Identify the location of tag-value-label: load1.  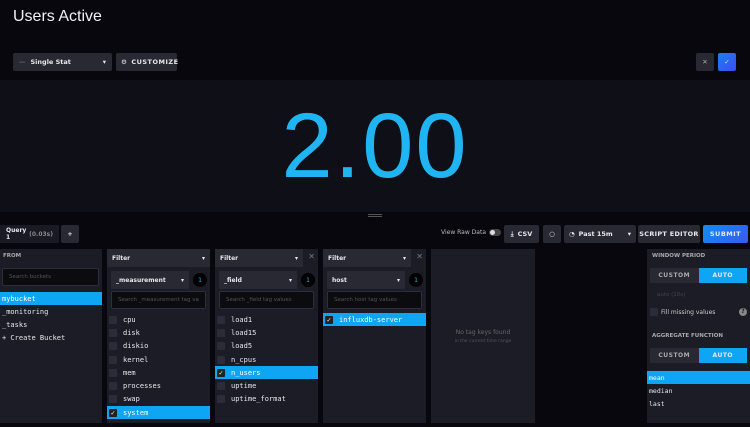
(242, 319).